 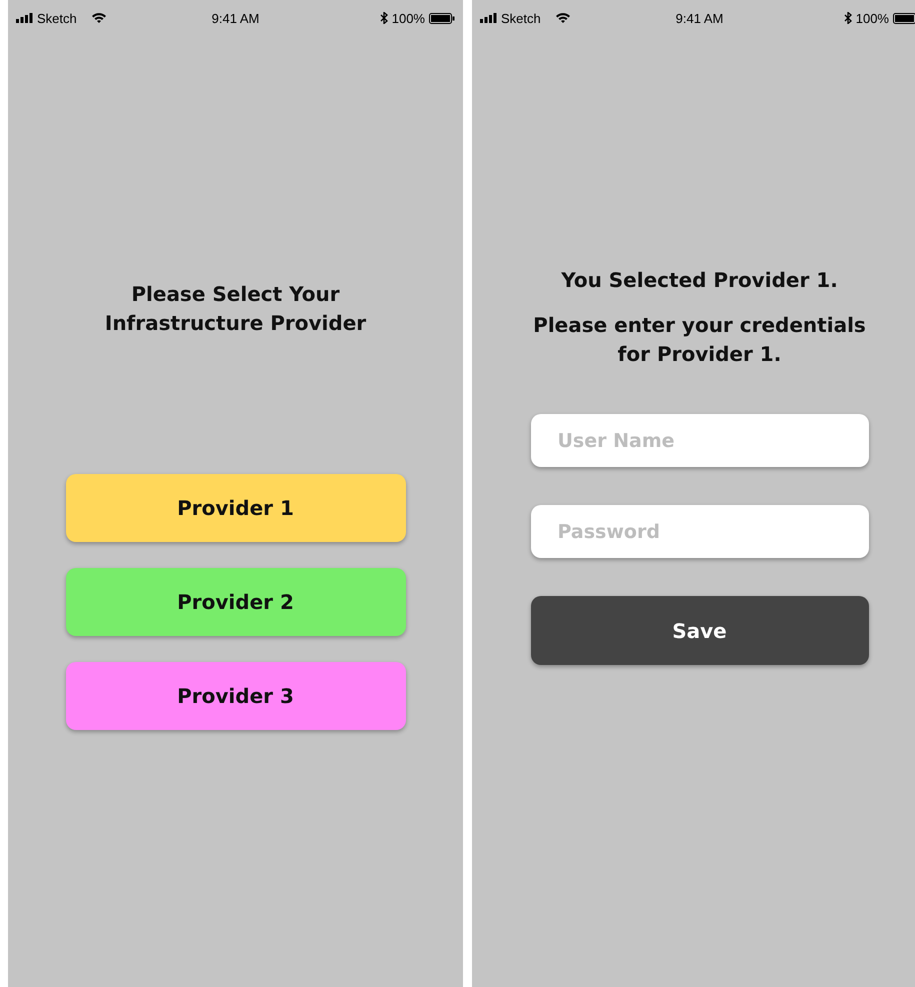 I want to click on provider-button: Provider 1, so click(x=236, y=508).